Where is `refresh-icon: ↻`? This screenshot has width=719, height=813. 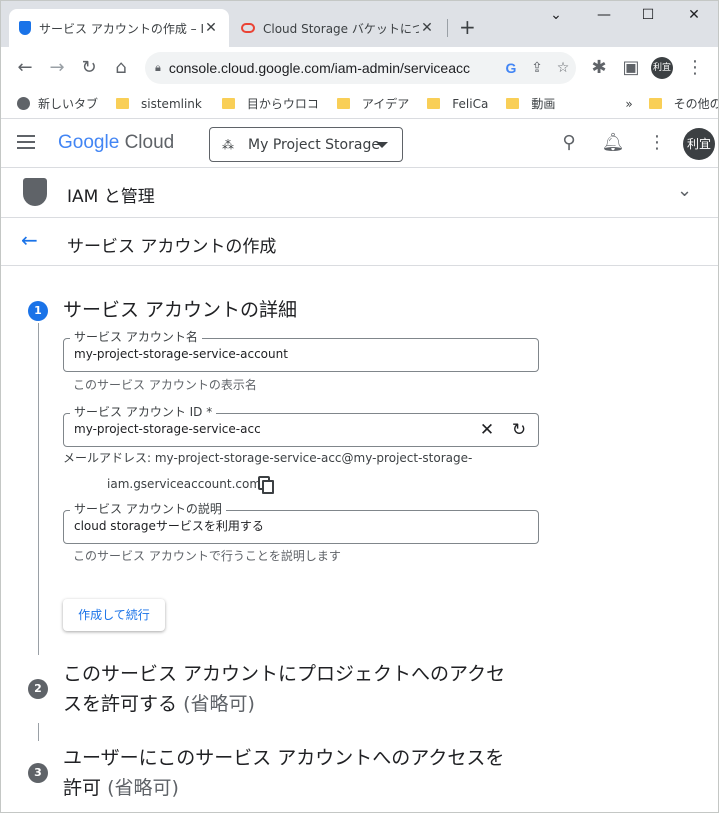
refresh-icon: ↻ is located at coordinates (519, 430).